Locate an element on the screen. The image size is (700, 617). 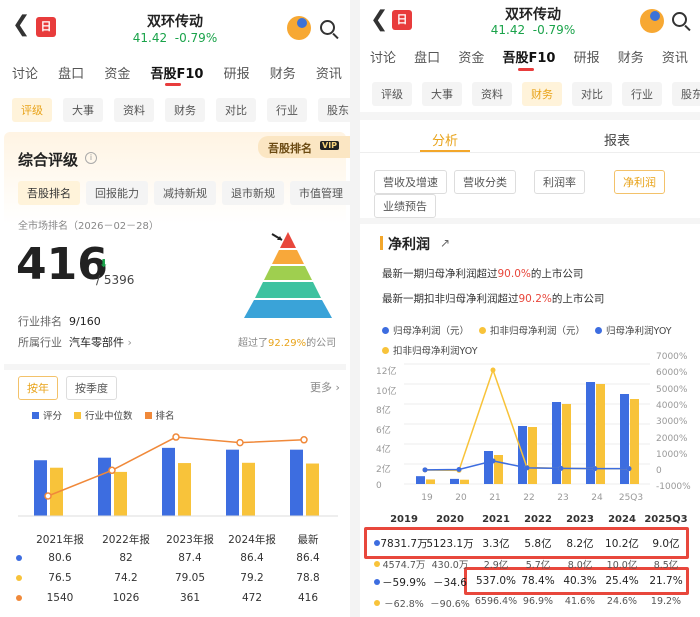
table-cell: 76.5 is located at coordinates (60, 578).